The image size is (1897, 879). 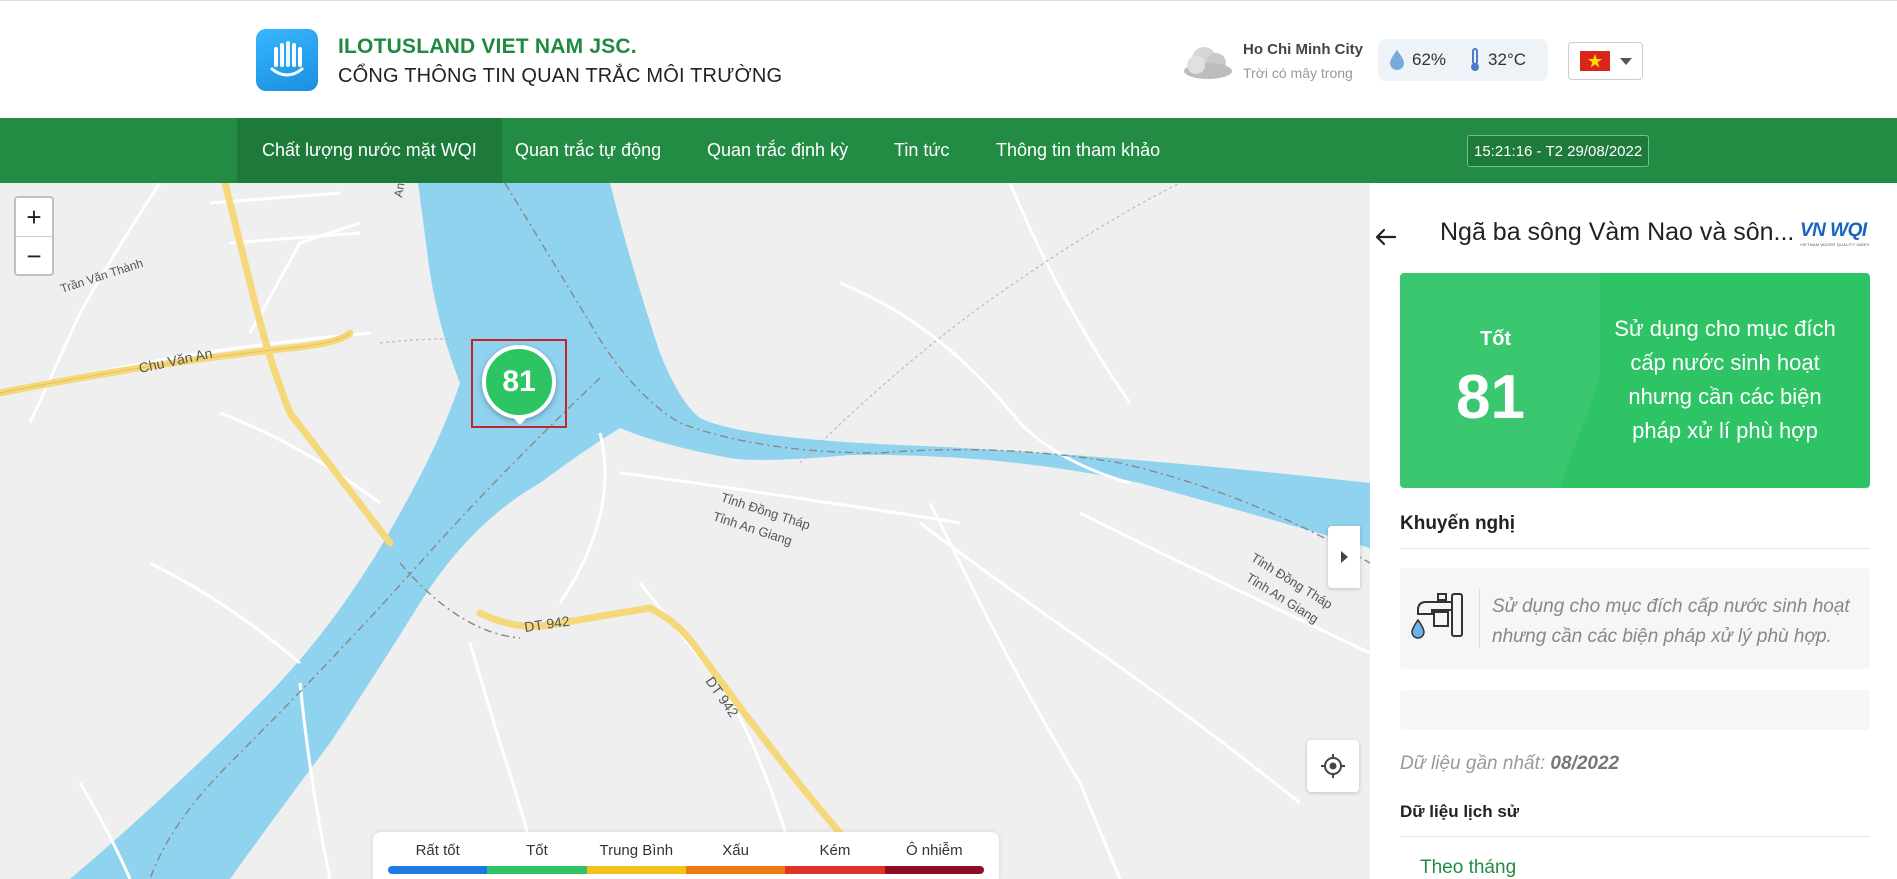 What do you see at coordinates (1625, 61) in the screenshot?
I see `chevron-down-icon` at bounding box center [1625, 61].